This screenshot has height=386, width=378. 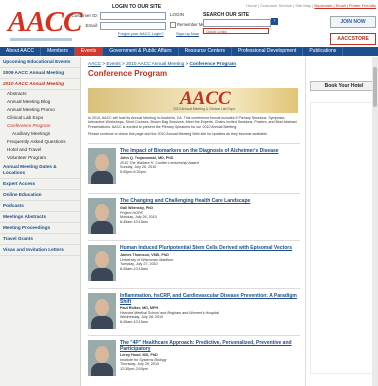 What do you see at coordinates (40, 102) in the screenshot?
I see `sidebar-item: Annual Meeting Blog` at bounding box center [40, 102].